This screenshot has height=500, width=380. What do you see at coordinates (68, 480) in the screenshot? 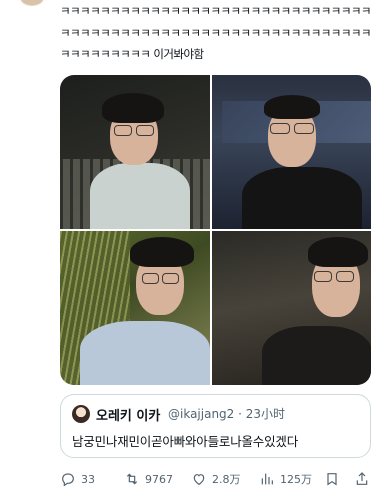
I see `reply-icon` at bounding box center [68, 480].